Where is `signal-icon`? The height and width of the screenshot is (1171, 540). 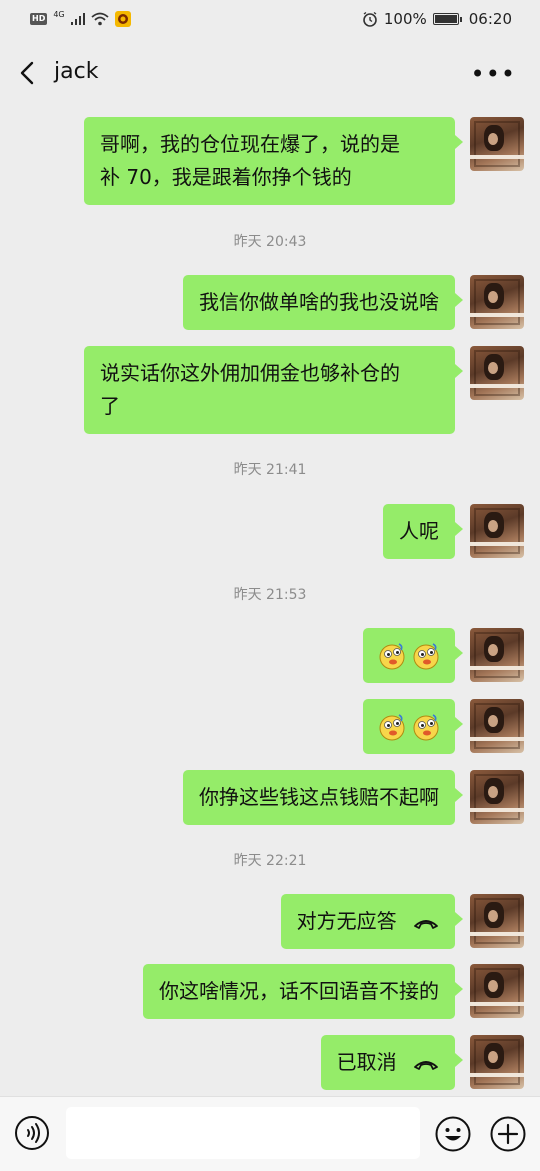 signal-icon is located at coordinates (77, 19).